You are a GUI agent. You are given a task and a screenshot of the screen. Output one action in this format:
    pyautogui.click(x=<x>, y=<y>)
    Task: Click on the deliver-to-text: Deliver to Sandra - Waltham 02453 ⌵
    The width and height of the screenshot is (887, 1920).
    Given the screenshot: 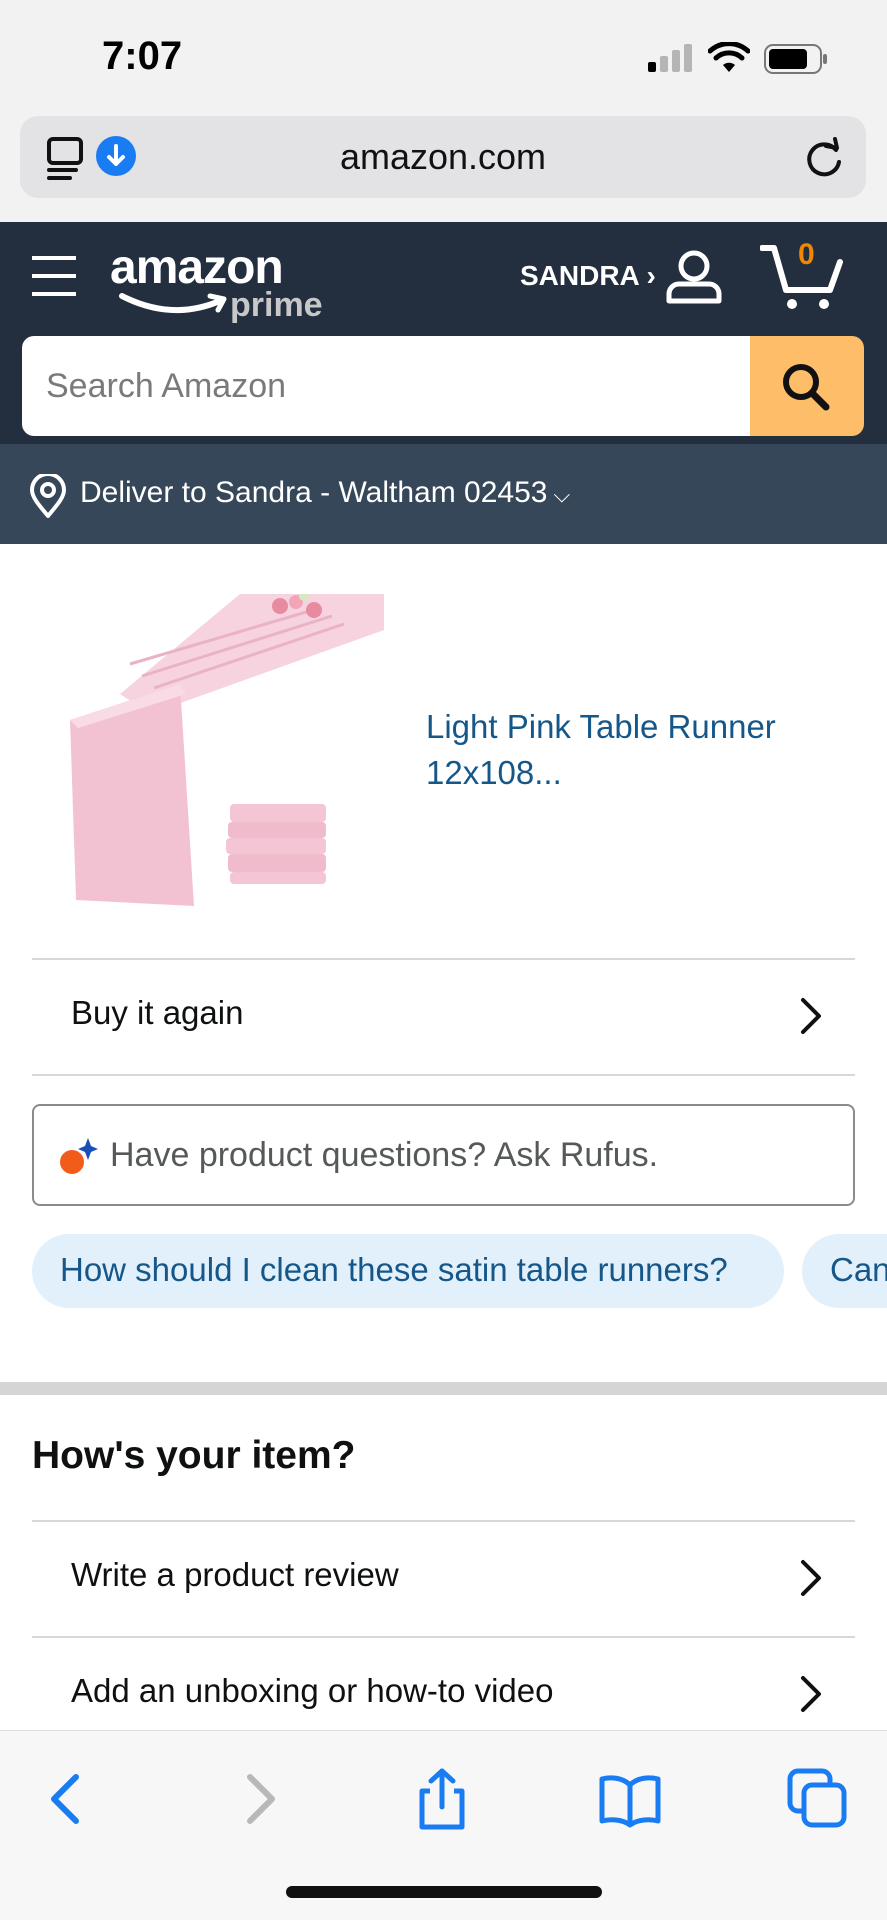 What is the action you would take?
    pyautogui.click(x=325, y=493)
    